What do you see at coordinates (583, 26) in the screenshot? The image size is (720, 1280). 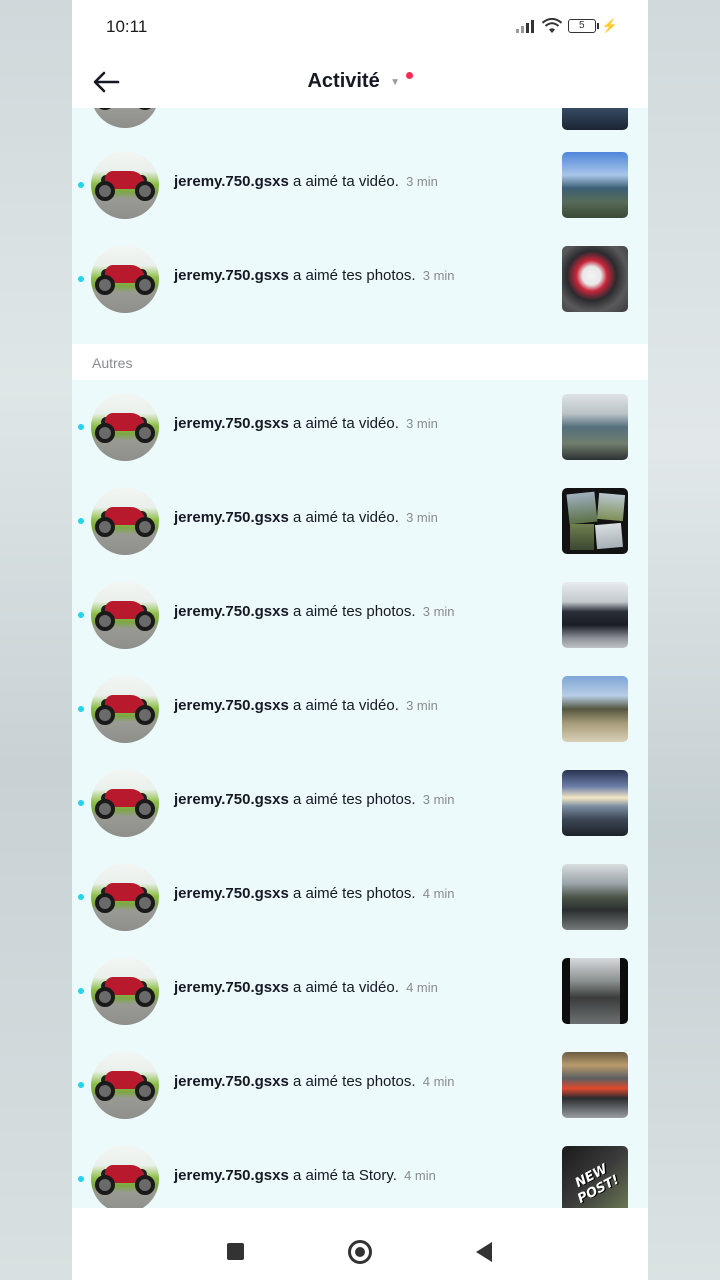 I see `battery-icon: 5` at bounding box center [583, 26].